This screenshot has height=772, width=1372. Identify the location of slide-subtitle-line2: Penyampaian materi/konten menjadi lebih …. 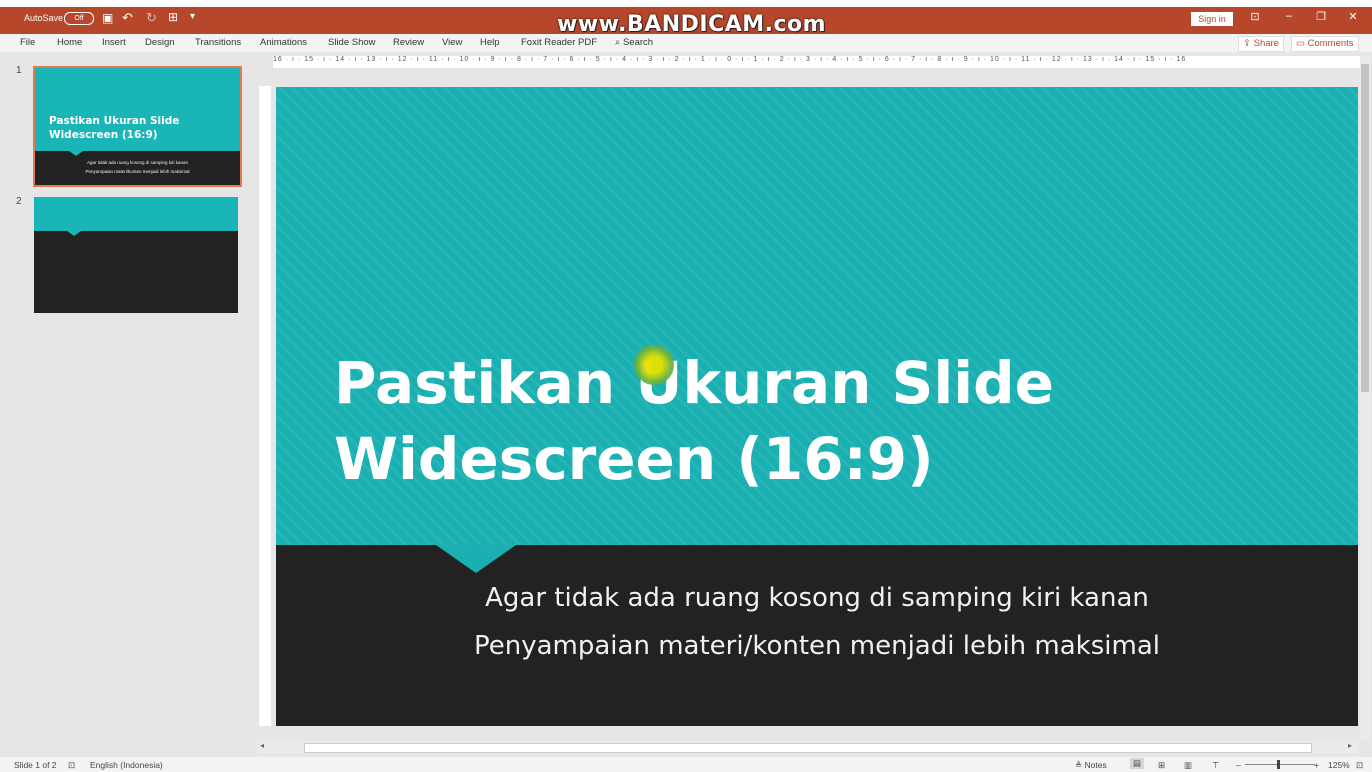
(817, 646).